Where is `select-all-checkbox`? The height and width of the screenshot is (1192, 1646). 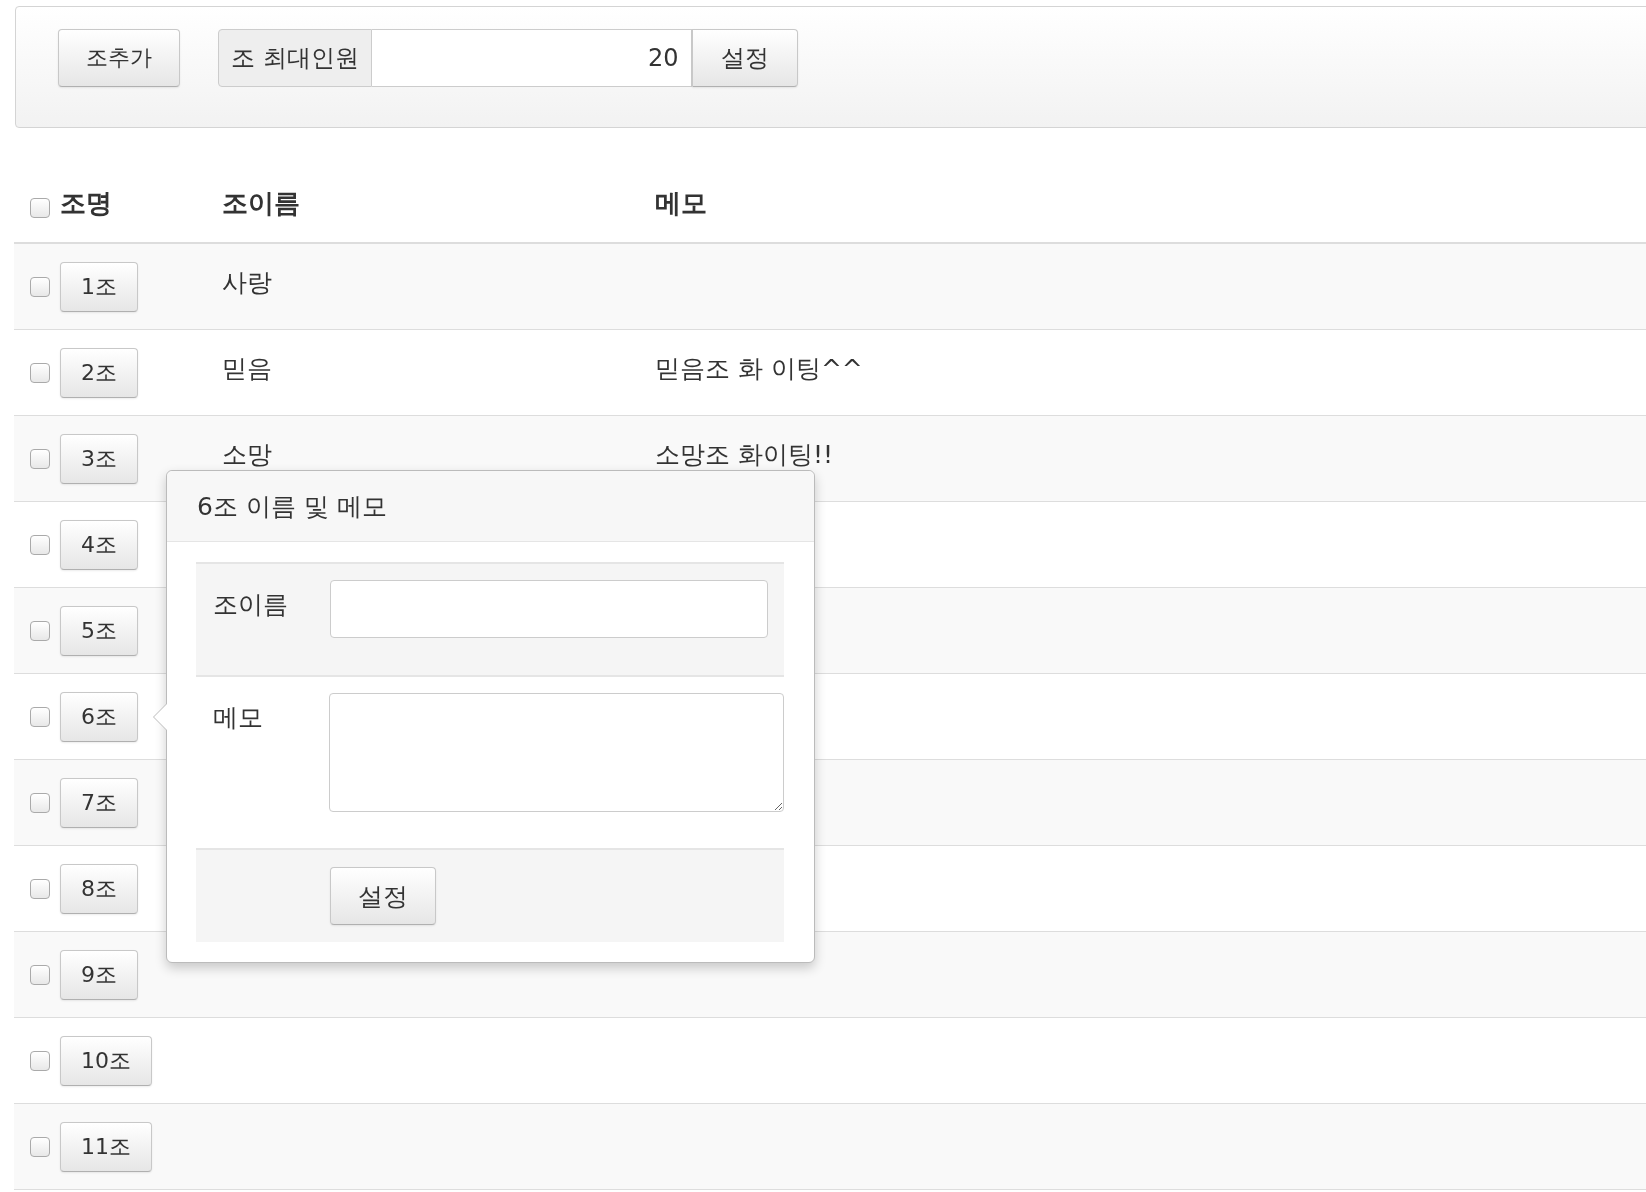
select-all-checkbox is located at coordinates (40, 208).